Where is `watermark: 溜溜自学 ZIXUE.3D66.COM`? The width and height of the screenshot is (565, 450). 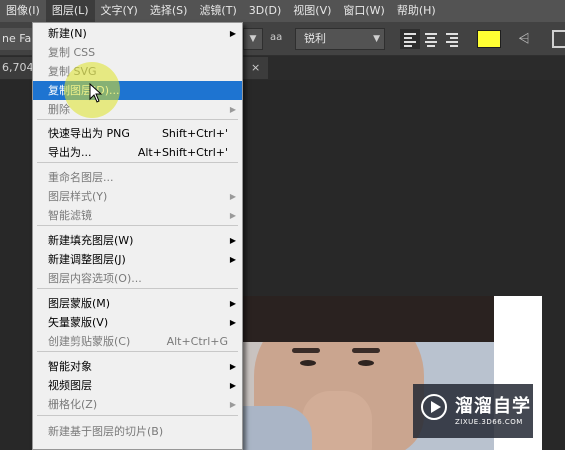
watermark: 溜溜自学 ZIXUE.3D66.COM is located at coordinates (473, 411).